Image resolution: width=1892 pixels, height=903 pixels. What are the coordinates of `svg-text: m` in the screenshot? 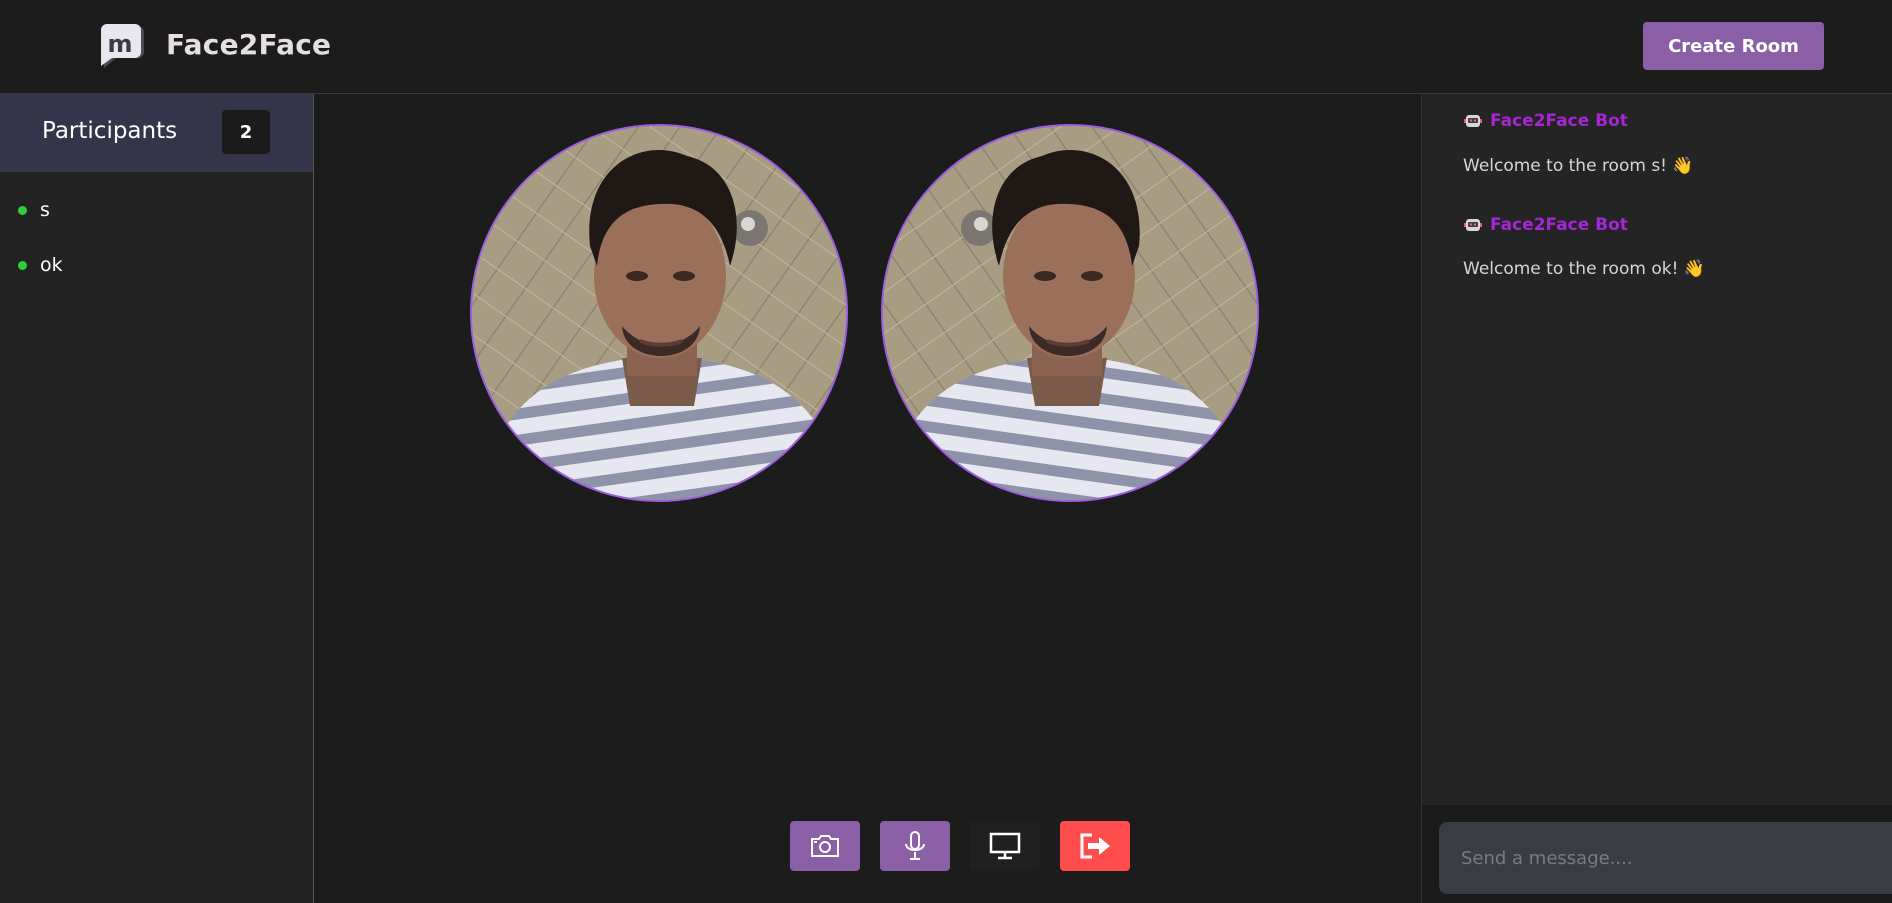 It's located at (119, 44).